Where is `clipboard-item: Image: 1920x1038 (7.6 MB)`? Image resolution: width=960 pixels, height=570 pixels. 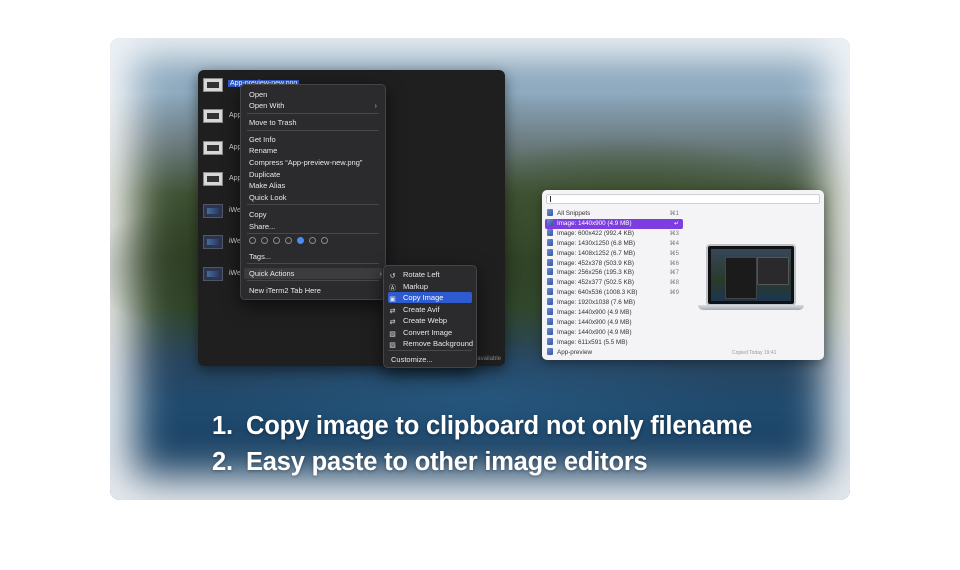
clipboard-item: Image: 1920x1038 (7.6 MB) is located at coordinates (614, 303).